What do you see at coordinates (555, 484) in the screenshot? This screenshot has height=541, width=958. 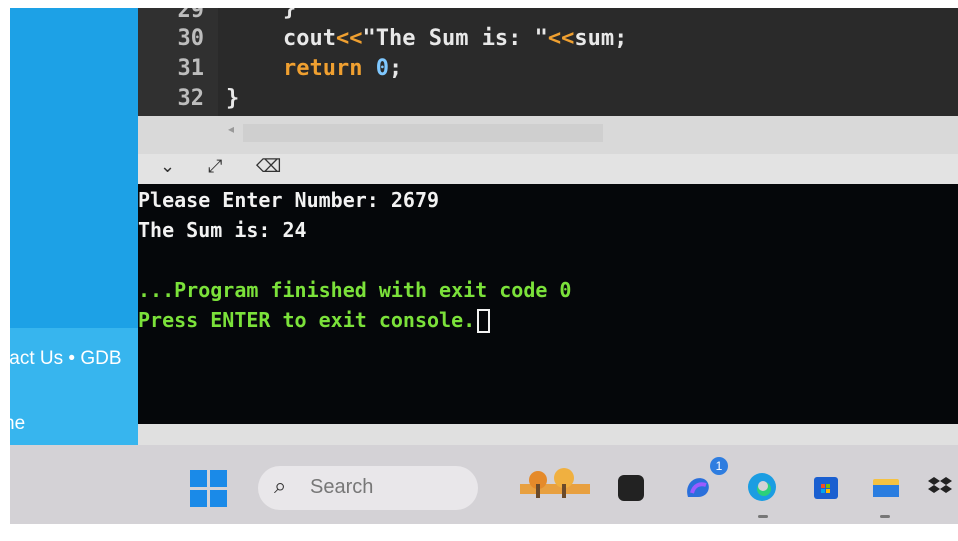 I see `weather-widget-icon` at bounding box center [555, 484].